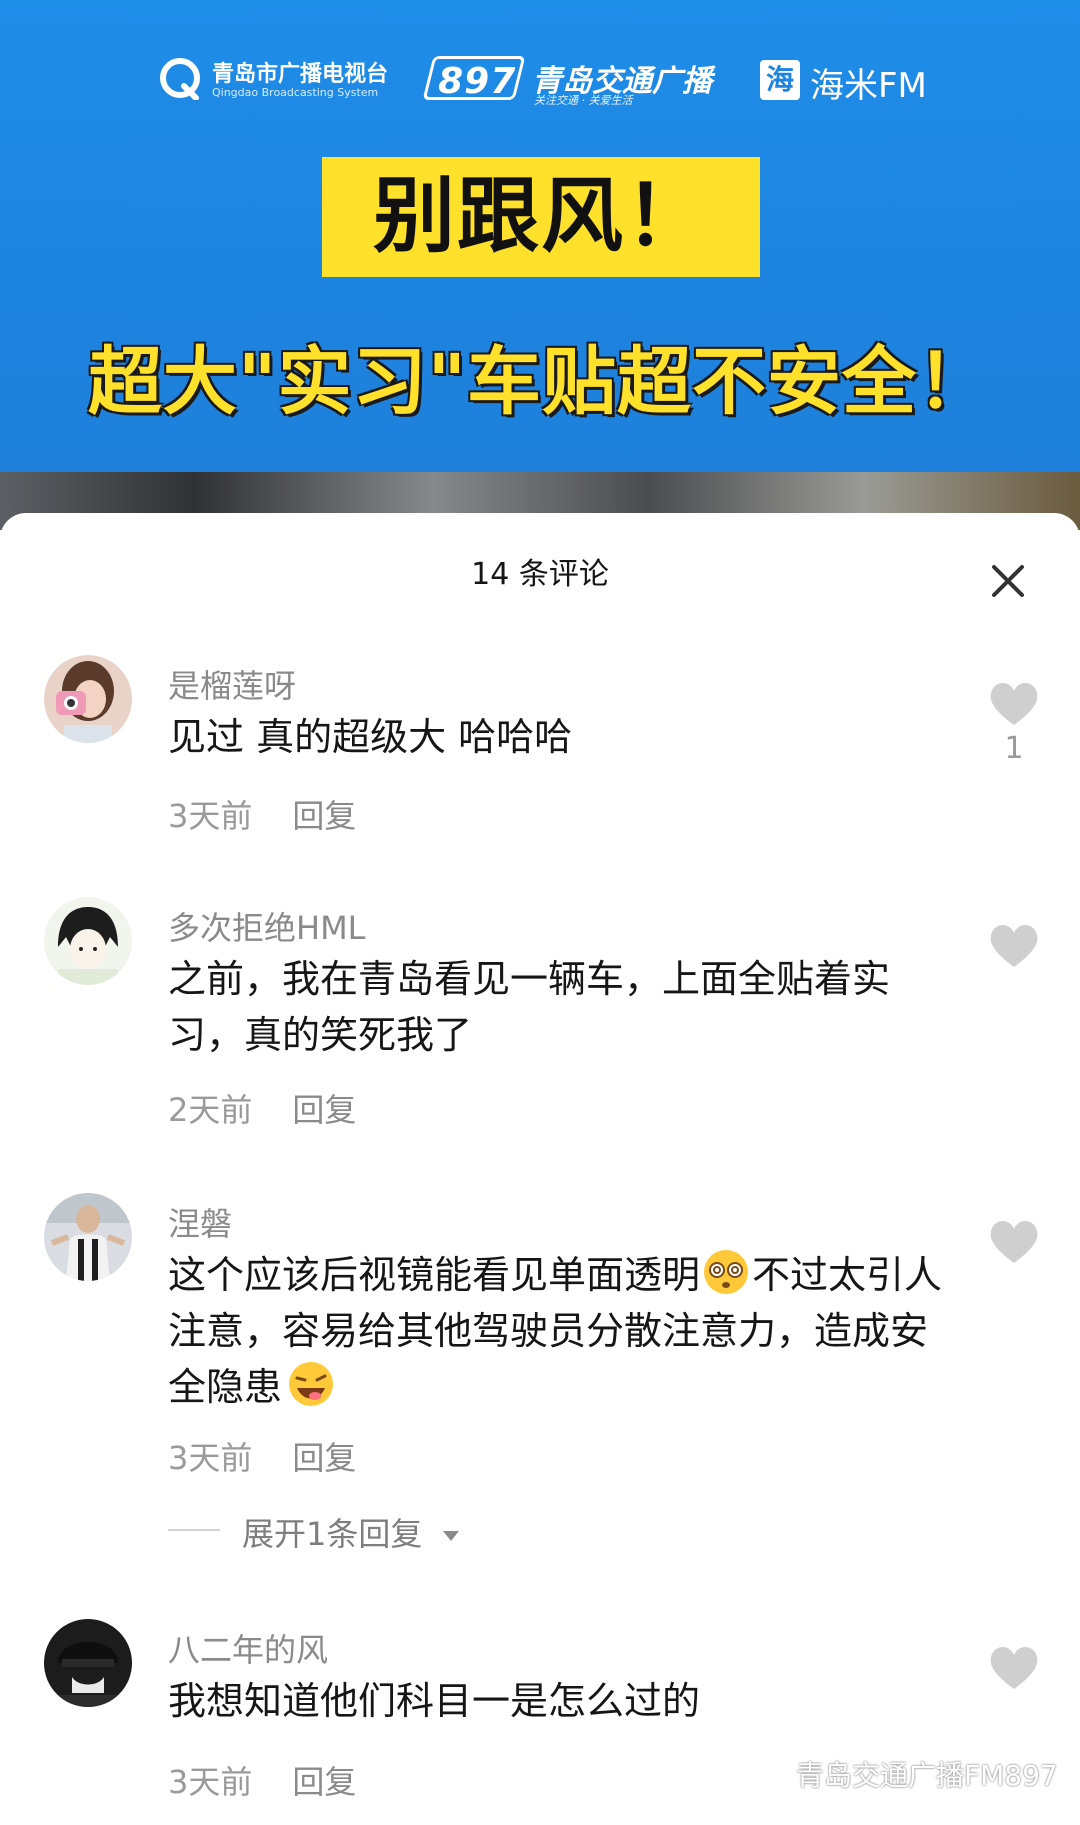 This screenshot has height=1825, width=1080. Describe the element at coordinates (1014, 748) in the screenshot. I see `like-count: 1` at that location.